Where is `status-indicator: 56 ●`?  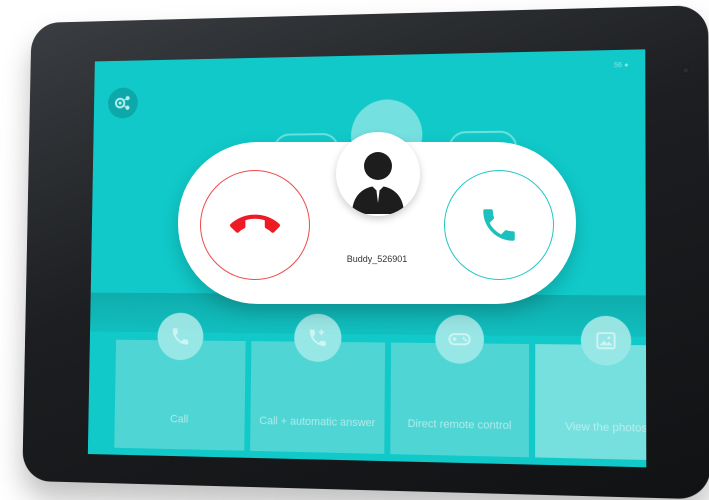 status-indicator: 56 ● is located at coordinates (621, 65).